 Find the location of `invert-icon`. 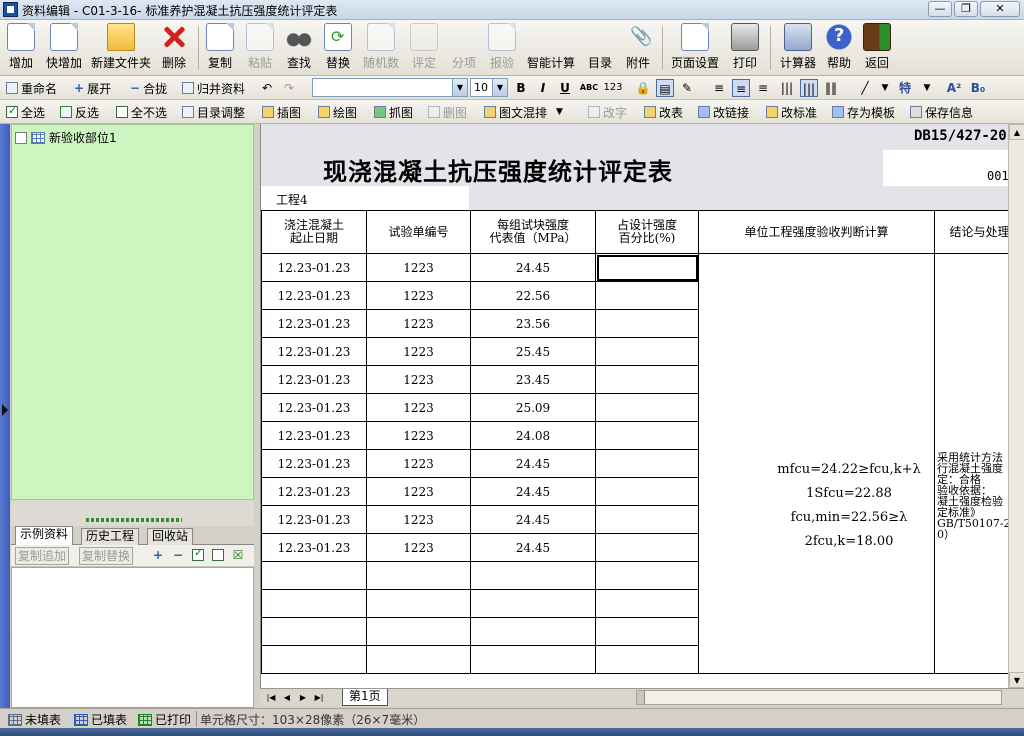

invert-icon is located at coordinates (218, 556).